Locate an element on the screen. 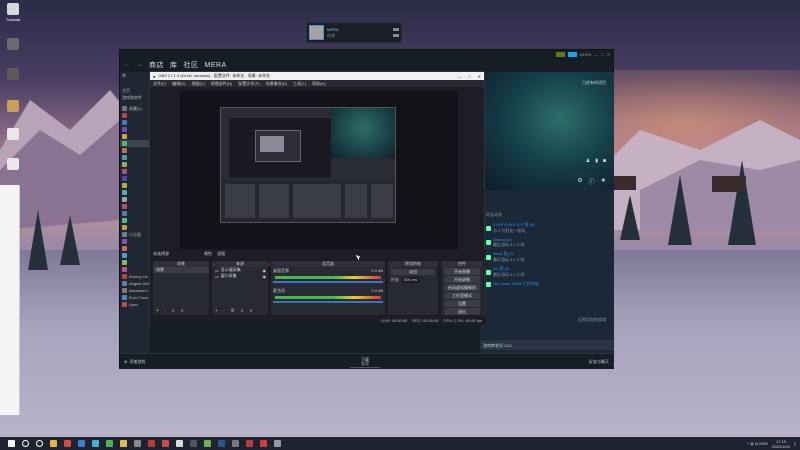 This screenshot has width=800, height=450. control-button: 开始直播 is located at coordinates (462, 271).